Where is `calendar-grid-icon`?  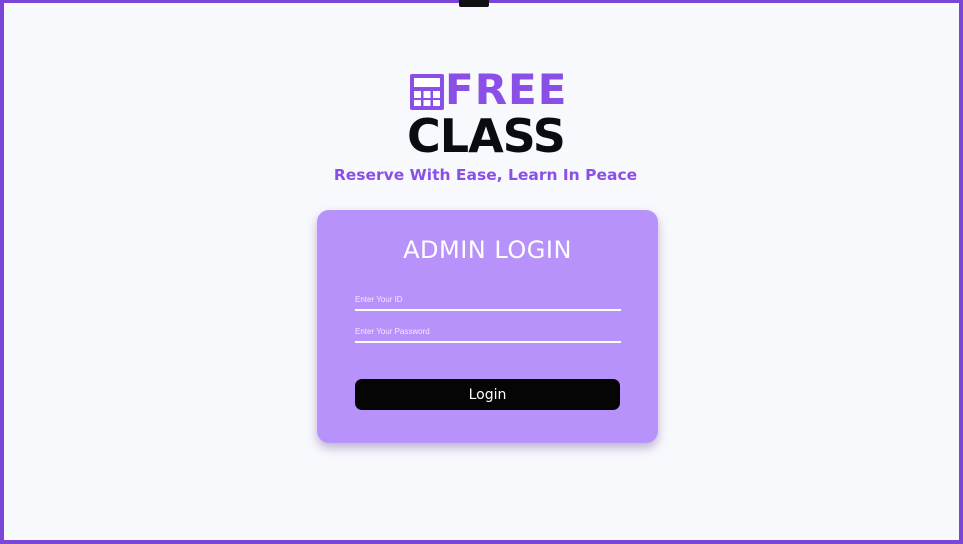
calendar-grid-icon is located at coordinates (427, 92).